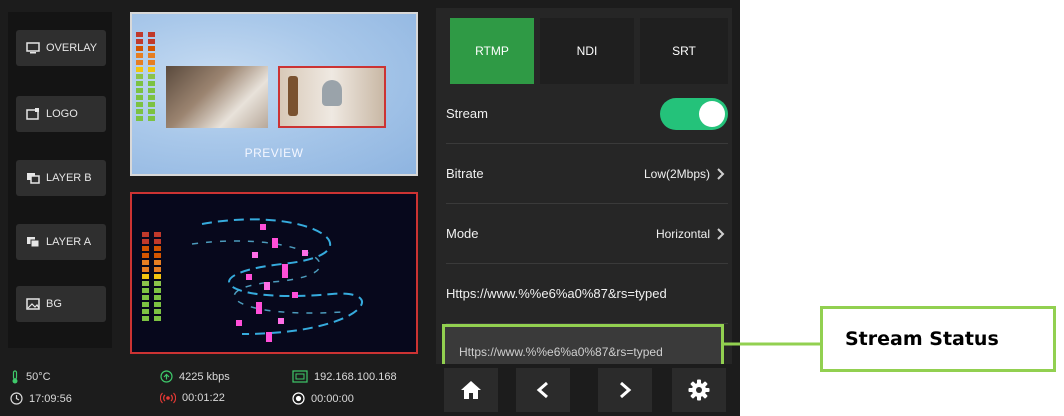  Describe the element at coordinates (151, 77) in the screenshot. I see `preview-audio-meter-right` at that location.